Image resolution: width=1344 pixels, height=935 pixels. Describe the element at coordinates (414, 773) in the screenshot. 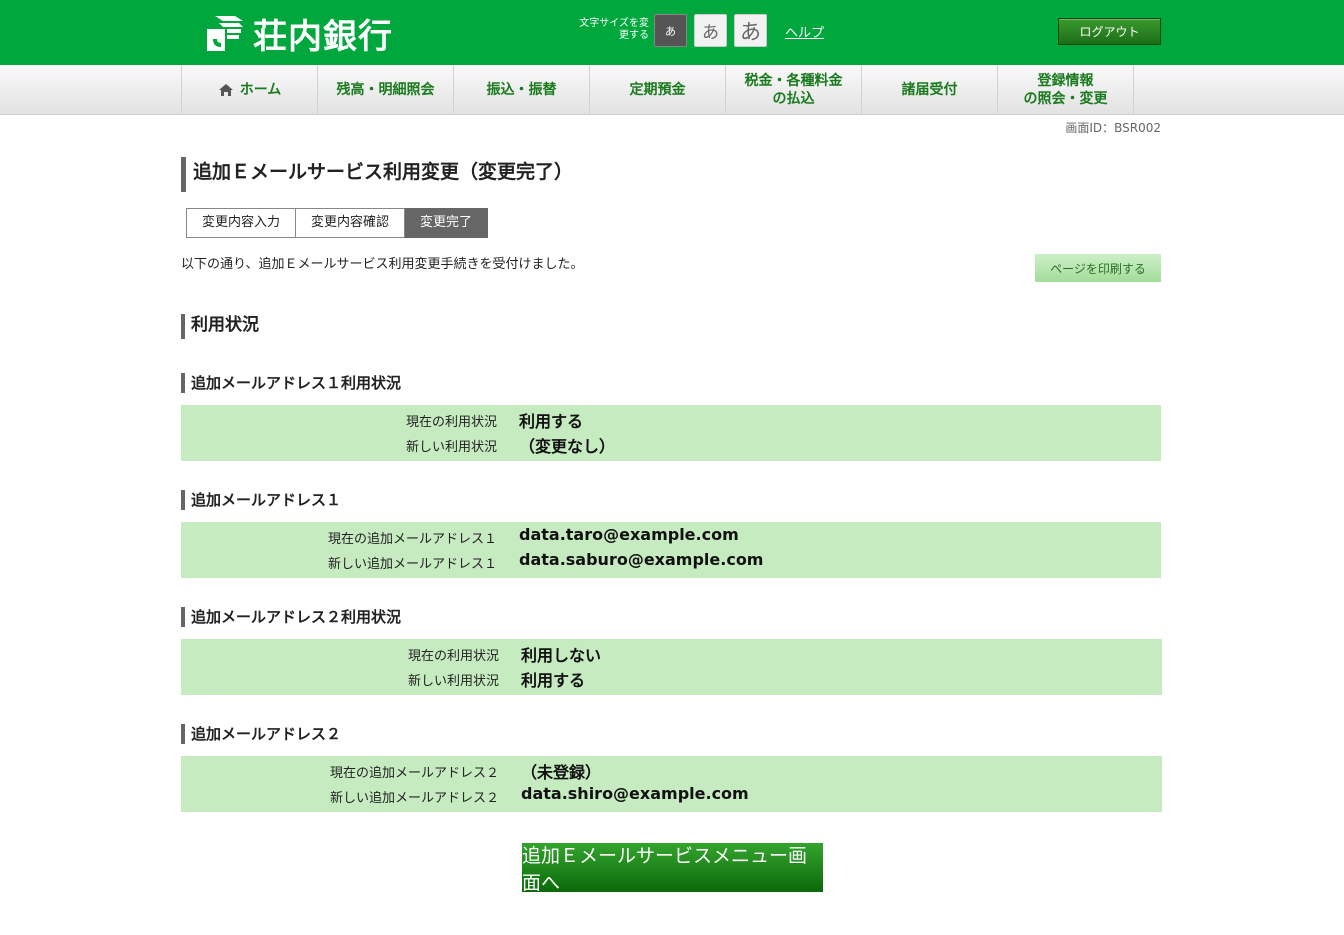

I see `row-label: 現在の追加メールアドレス２` at that location.